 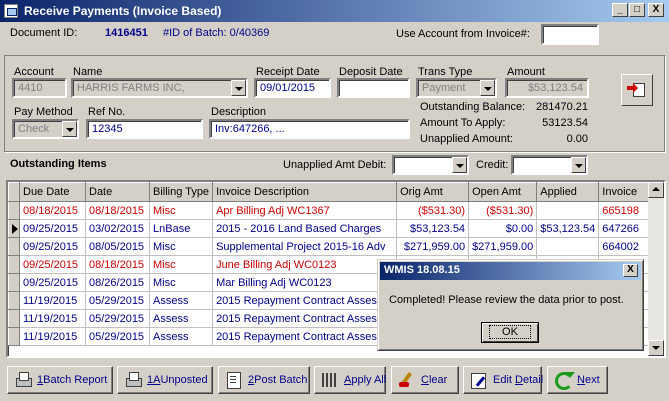 What do you see at coordinates (60, 380) in the screenshot?
I see `batch-report-button: 1 Batch Report` at bounding box center [60, 380].